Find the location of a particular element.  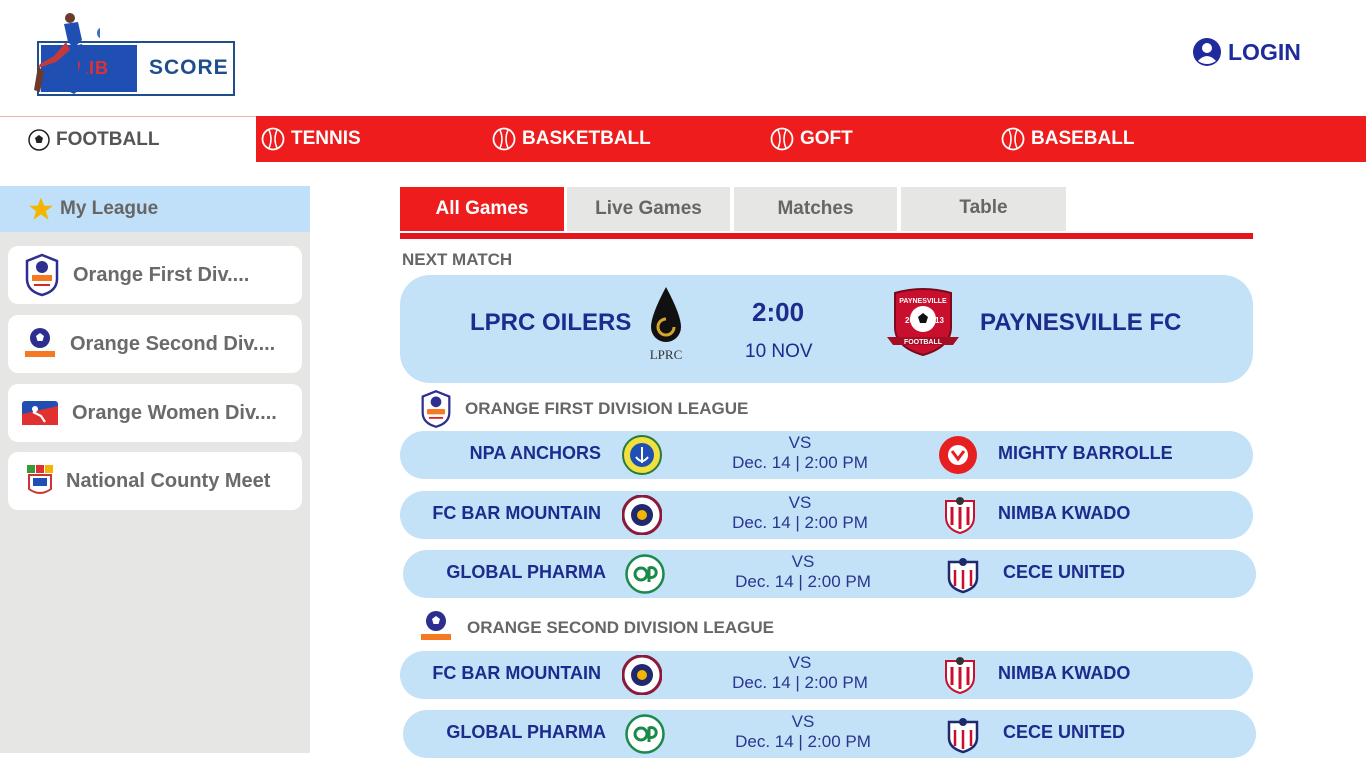

county-meet-icon is located at coordinates (40, 479).